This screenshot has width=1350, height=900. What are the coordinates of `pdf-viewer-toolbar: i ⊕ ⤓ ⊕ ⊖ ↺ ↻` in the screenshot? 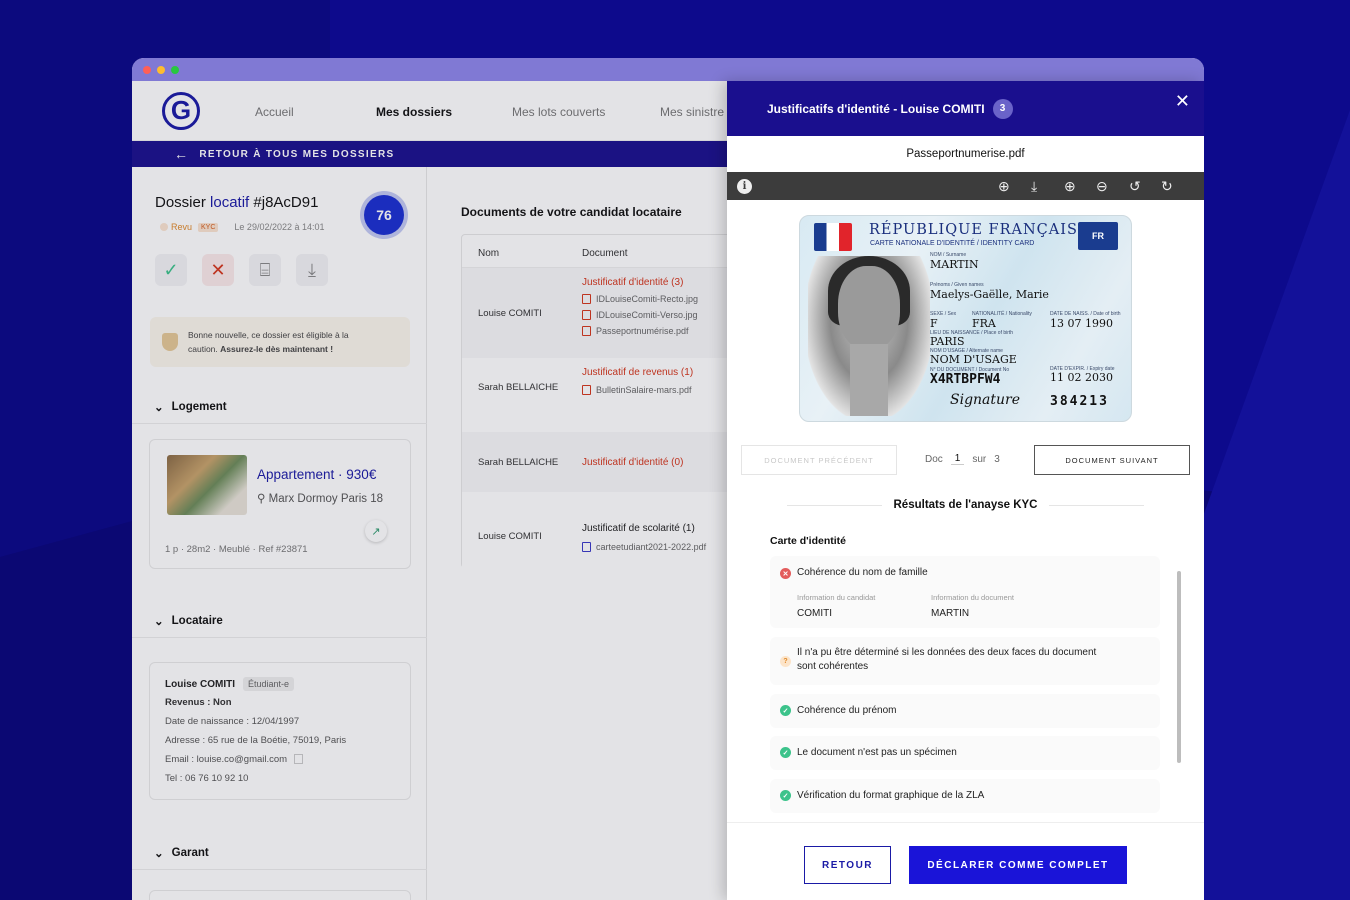 It's located at (965, 186).